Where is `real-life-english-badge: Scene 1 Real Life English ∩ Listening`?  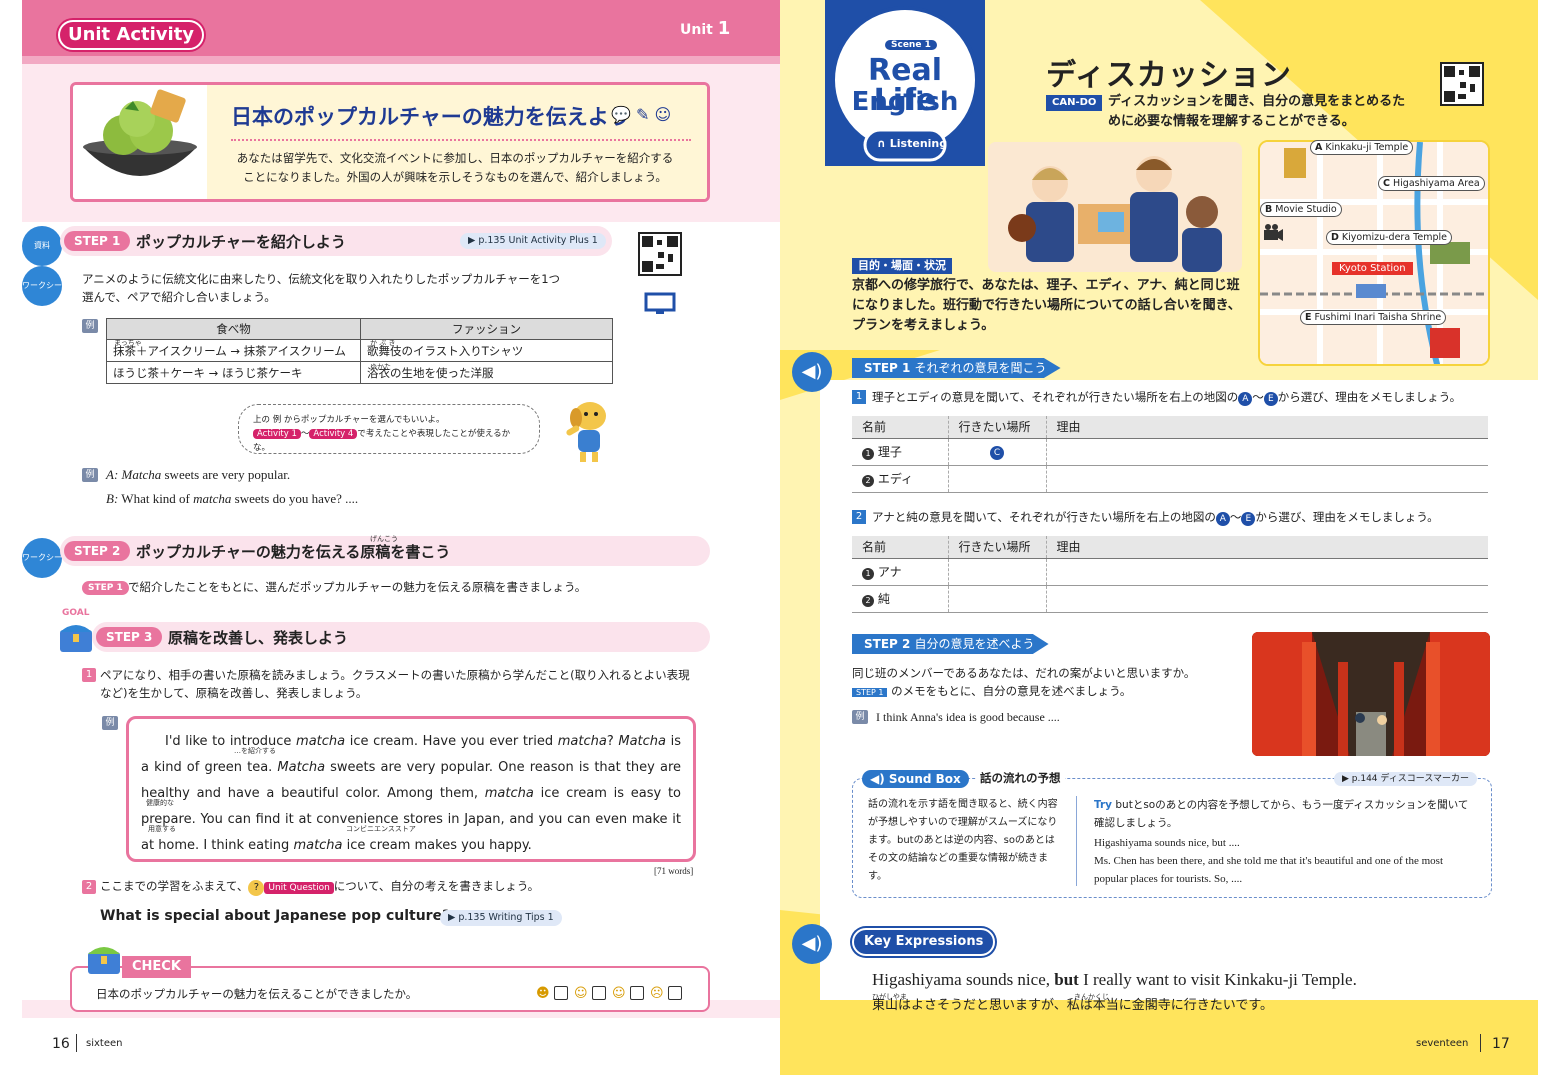
real-life-english-badge: Scene 1 Real Life English ∩ Listening is located at coordinates (905, 83).